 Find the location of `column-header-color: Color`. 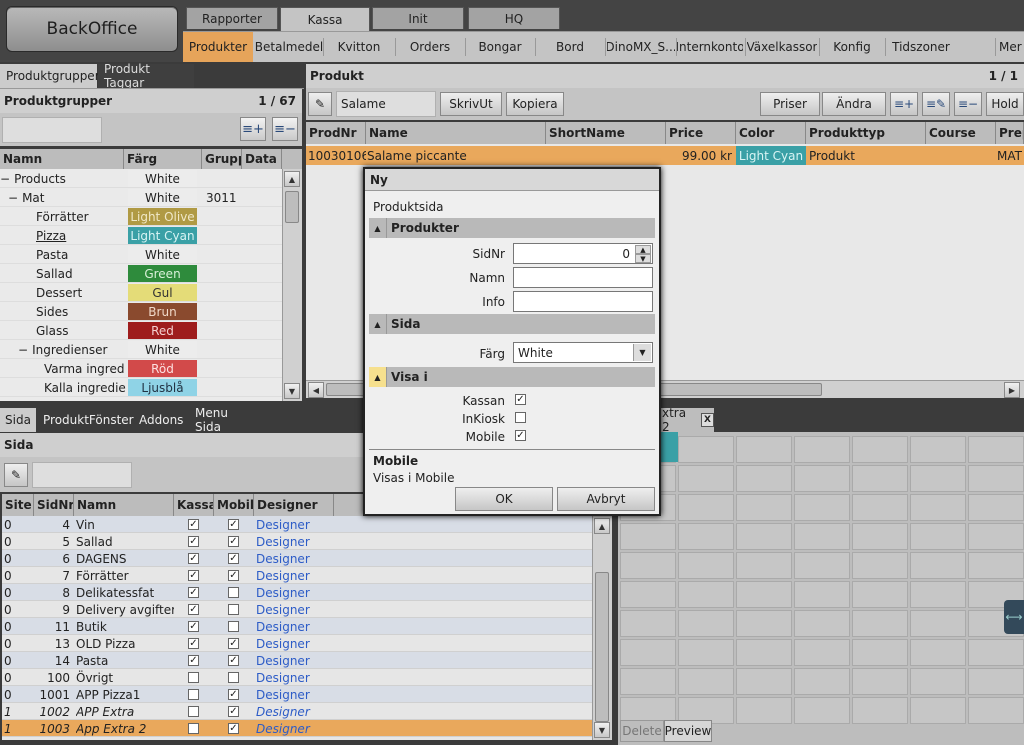

column-header-color: Color is located at coordinates (771, 133).